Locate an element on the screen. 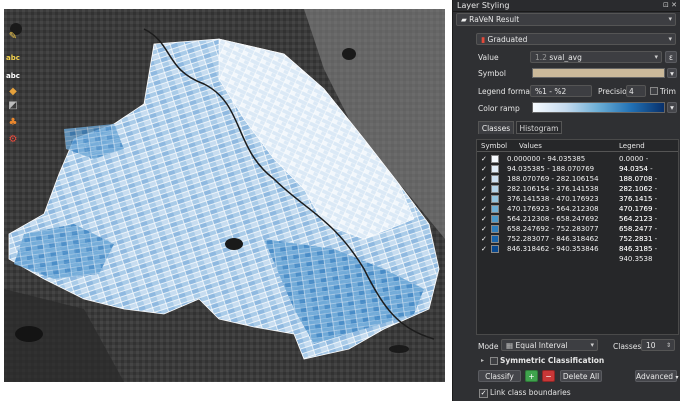 The width and height of the screenshot is (680, 401). precision-spinbox: 4 is located at coordinates (636, 91).